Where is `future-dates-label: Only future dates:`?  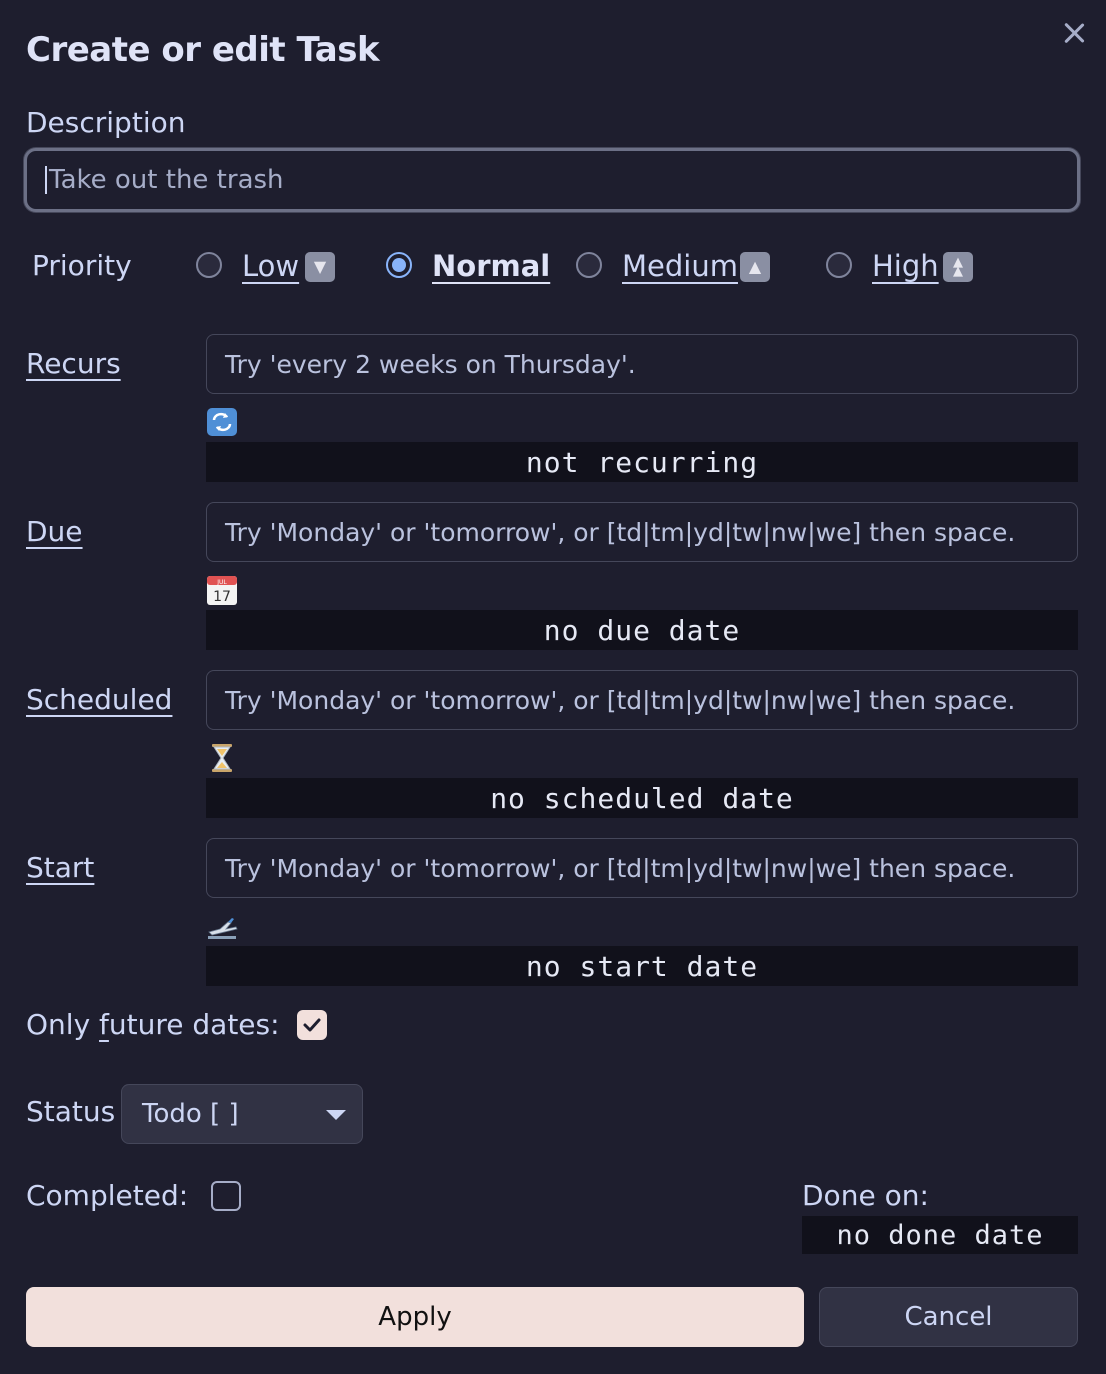
future-dates-label: Only future dates: is located at coordinates (153, 1024).